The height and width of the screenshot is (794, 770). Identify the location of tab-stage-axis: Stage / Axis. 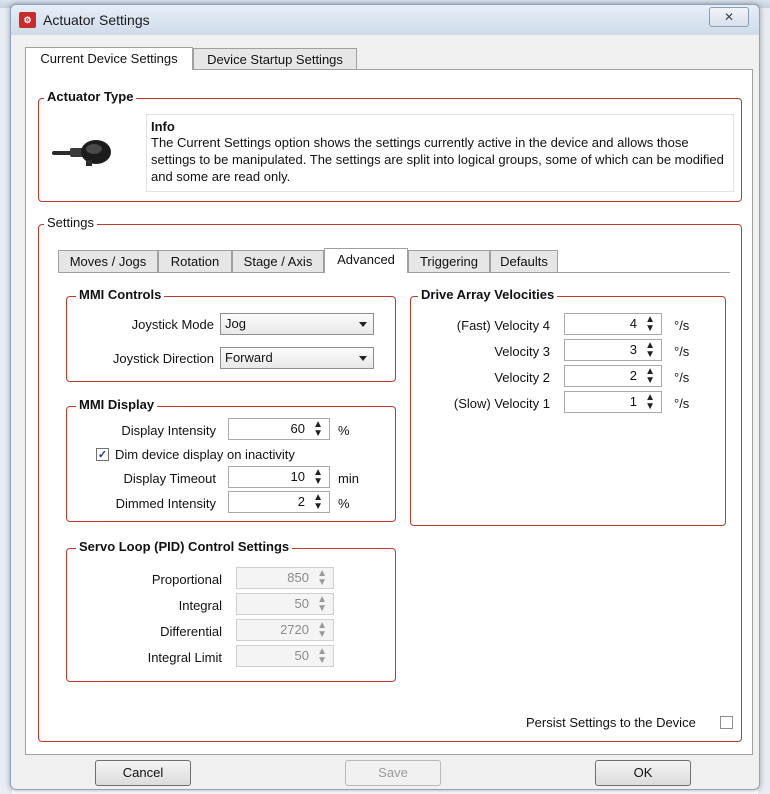
(278, 261).